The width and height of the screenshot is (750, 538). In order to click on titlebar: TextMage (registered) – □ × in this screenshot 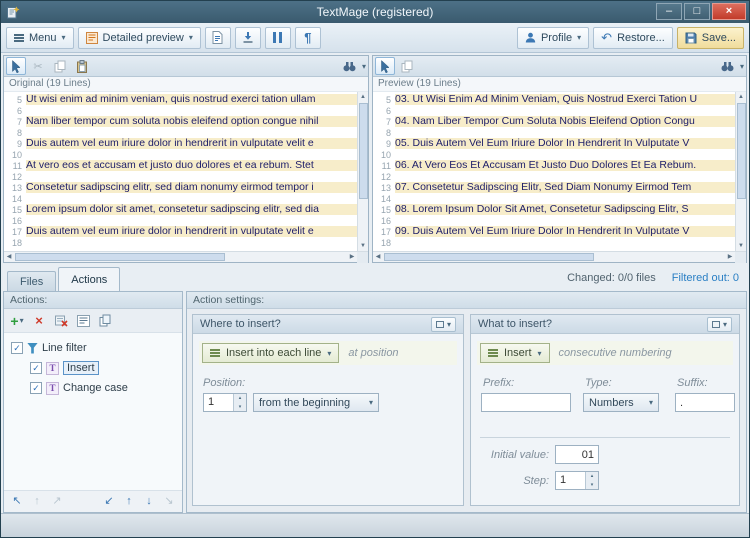, I will do `click(375, 12)`.